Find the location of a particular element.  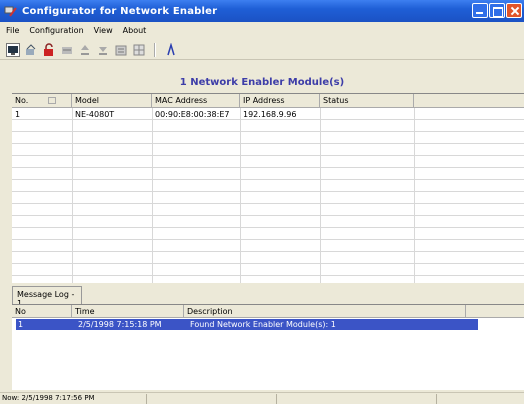

toolbar-separator is located at coordinates (155, 49).